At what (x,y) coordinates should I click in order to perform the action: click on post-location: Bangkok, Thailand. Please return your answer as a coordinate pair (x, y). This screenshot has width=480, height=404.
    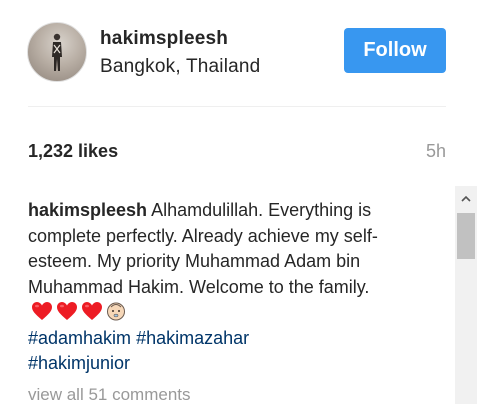
    Looking at the image, I should click on (180, 67).